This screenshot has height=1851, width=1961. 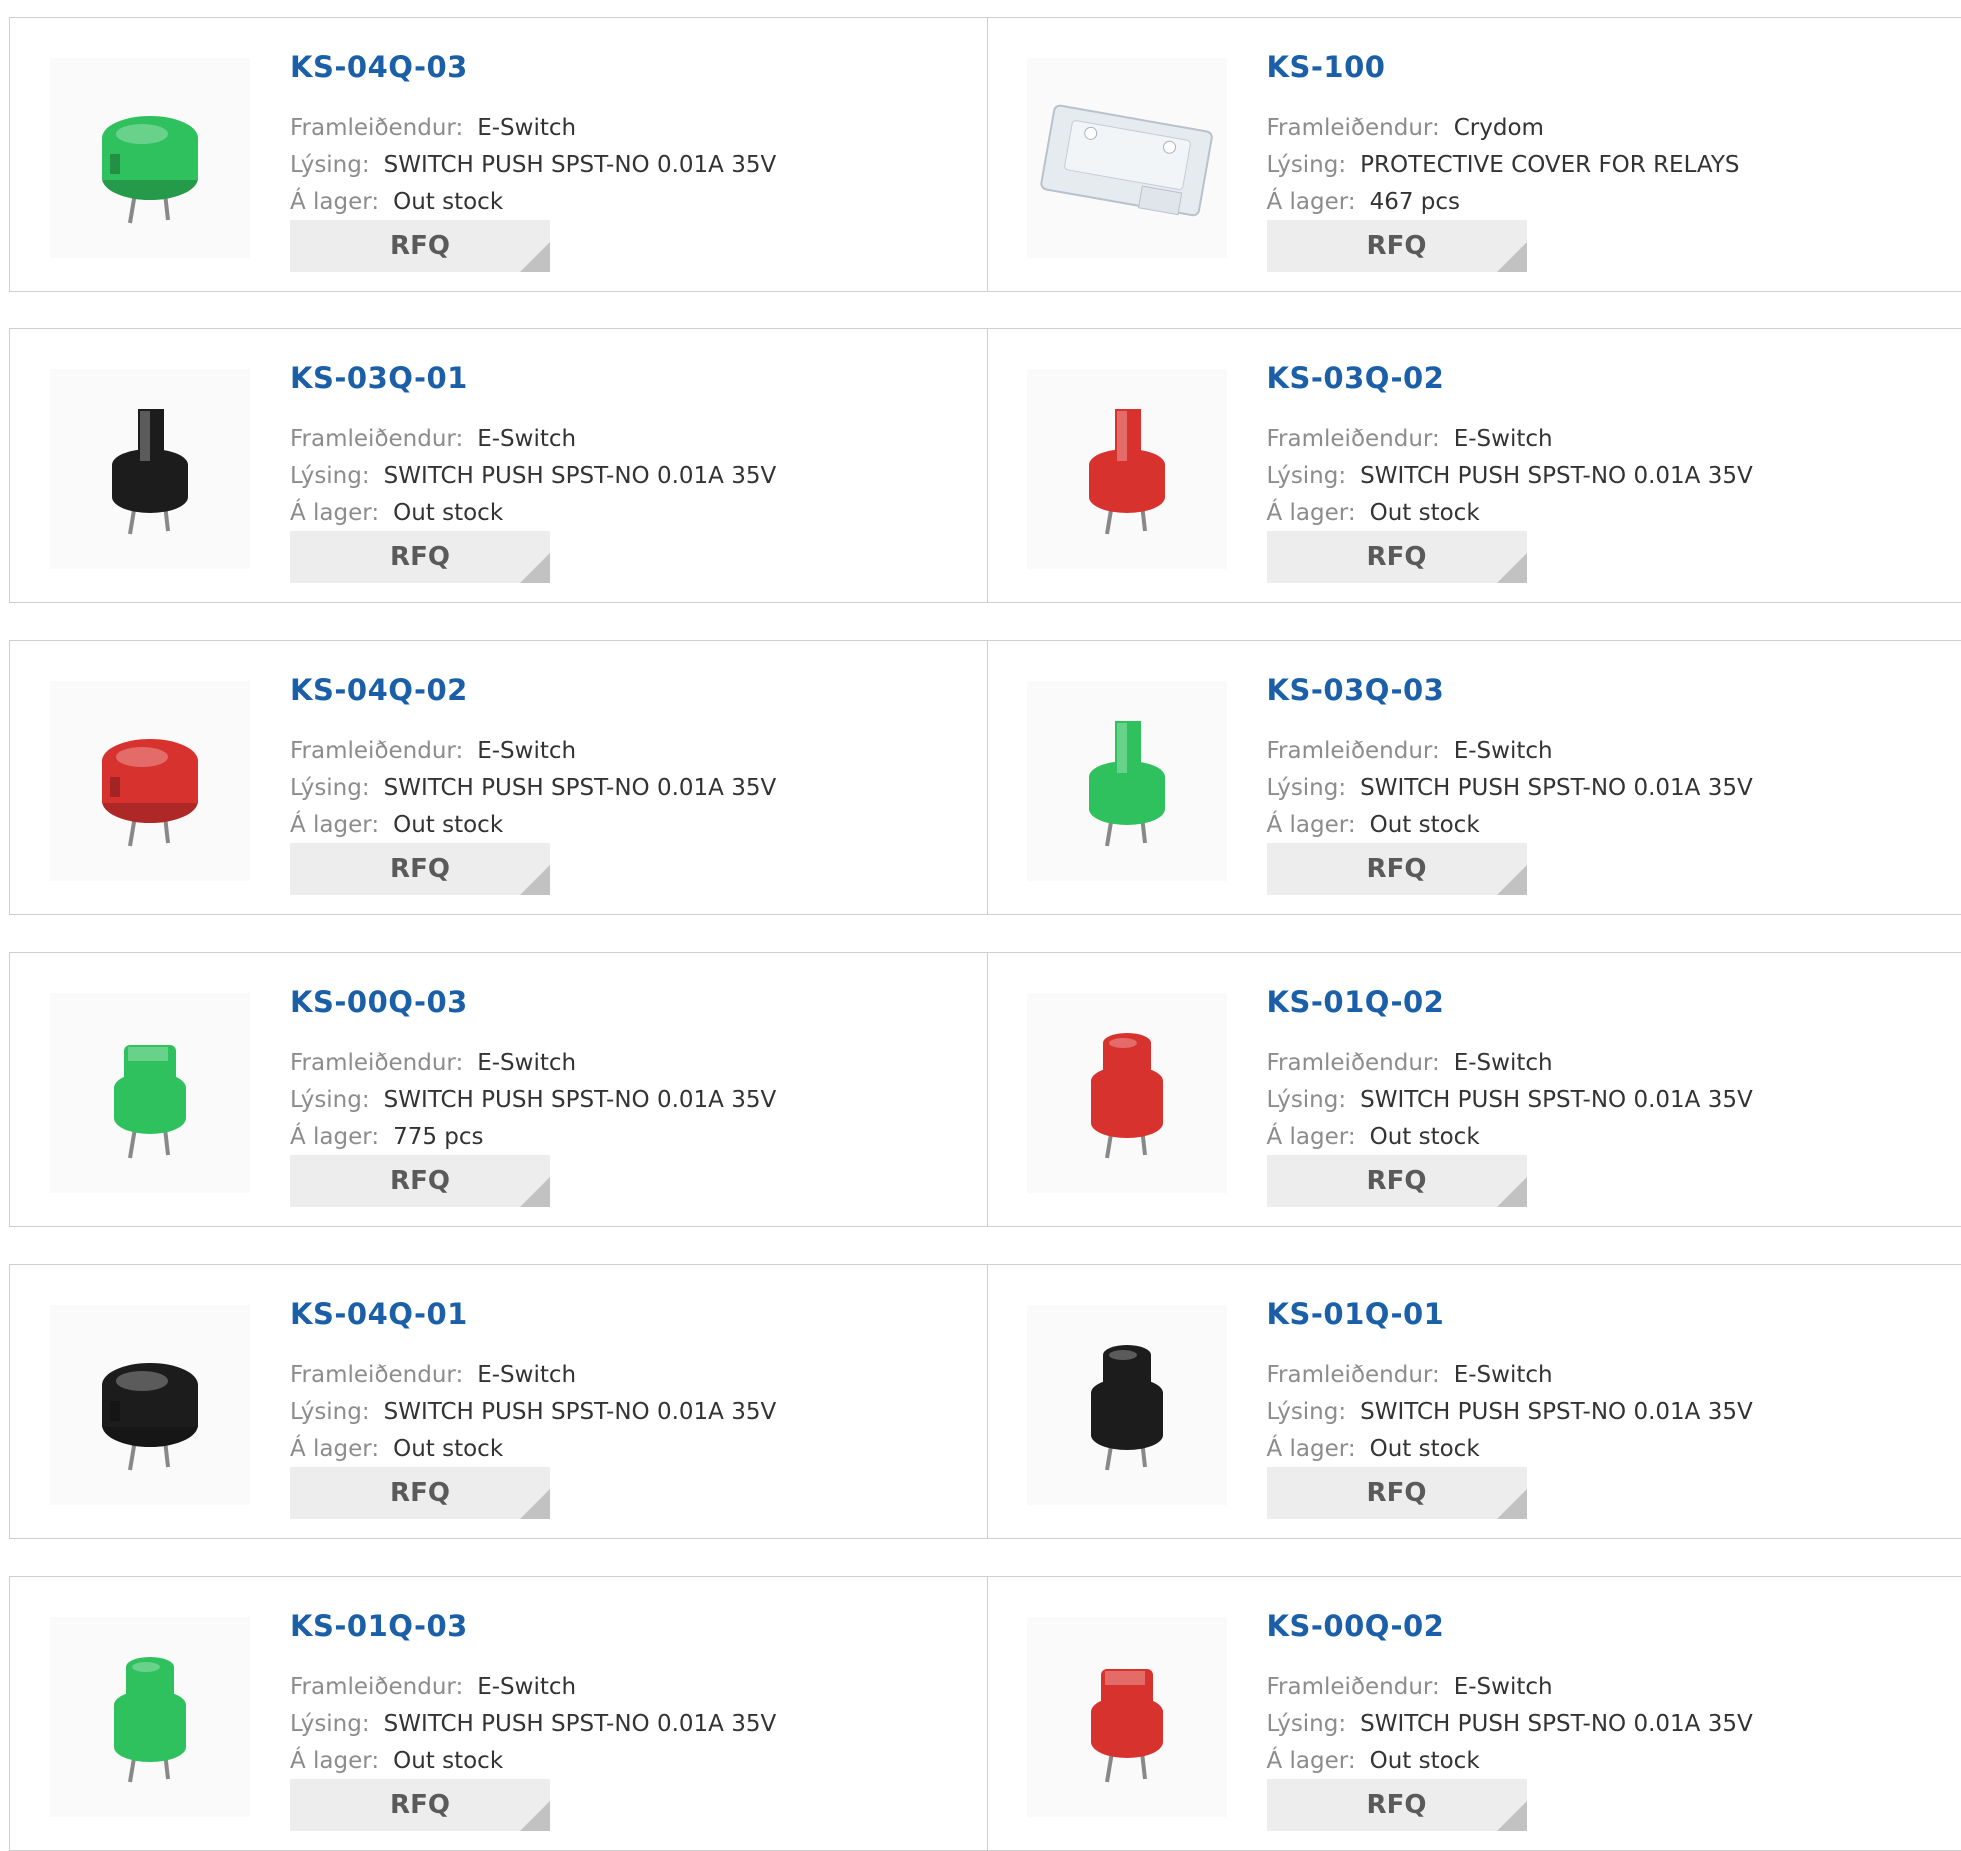 I want to click on black-round-switch-icon, so click(x=150, y=1405).